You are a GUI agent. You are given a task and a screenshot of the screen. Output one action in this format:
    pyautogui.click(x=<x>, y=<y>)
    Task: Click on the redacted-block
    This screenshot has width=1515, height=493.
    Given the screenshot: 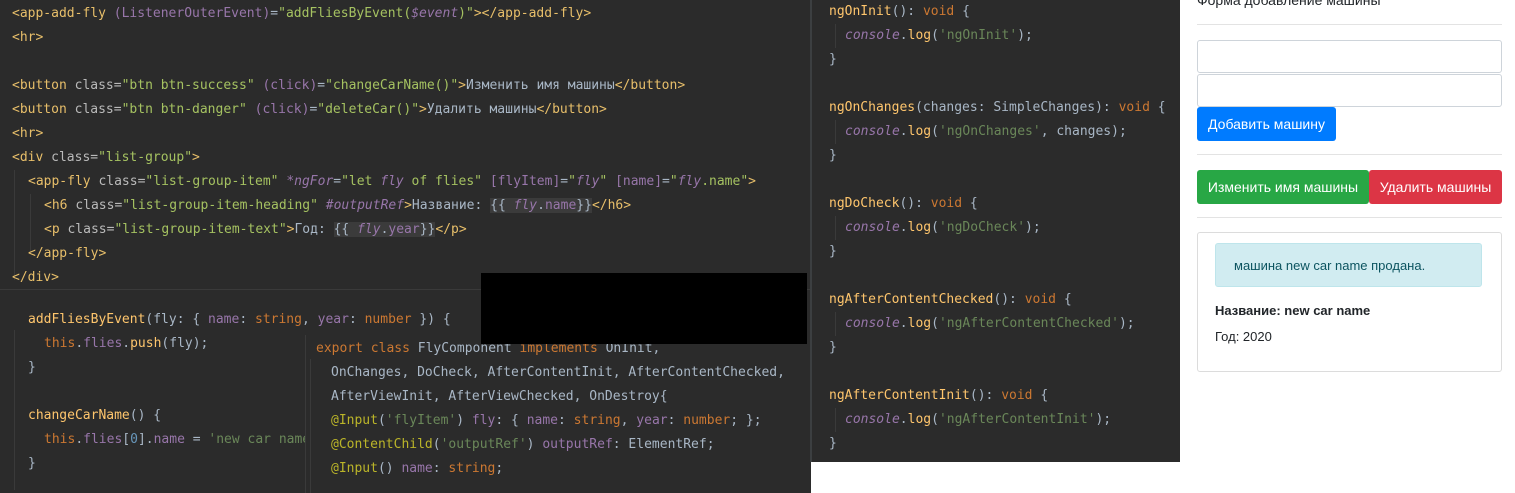 What is the action you would take?
    pyautogui.click(x=644, y=308)
    